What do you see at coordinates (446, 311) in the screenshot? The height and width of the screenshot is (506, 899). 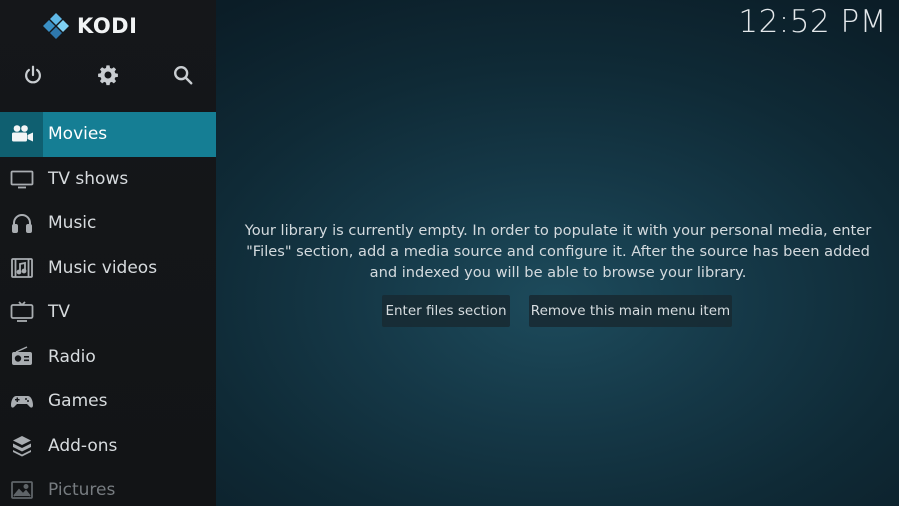 I see `enter-files-section-button: Enter files section` at bounding box center [446, 311].